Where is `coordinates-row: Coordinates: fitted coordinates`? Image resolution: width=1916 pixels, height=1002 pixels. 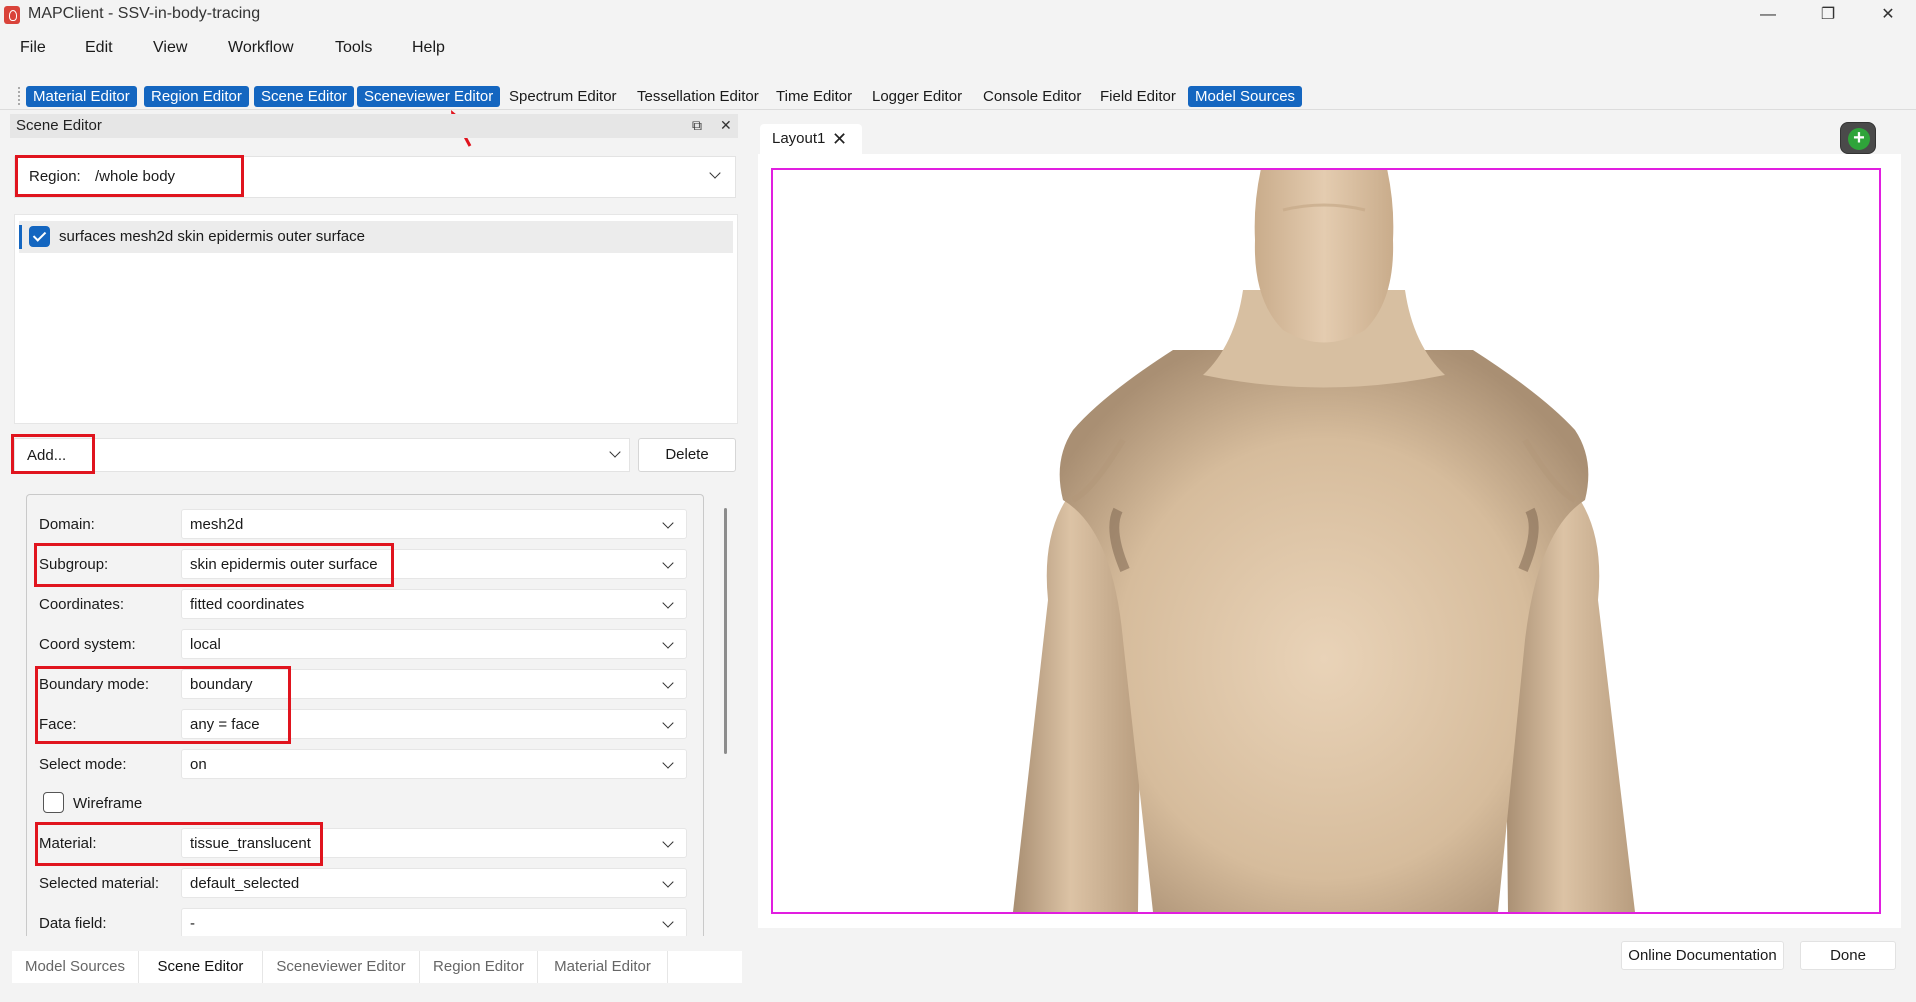
coordinates-row: Coordinates: fitted coordinates is located at coordinates (357, 604).